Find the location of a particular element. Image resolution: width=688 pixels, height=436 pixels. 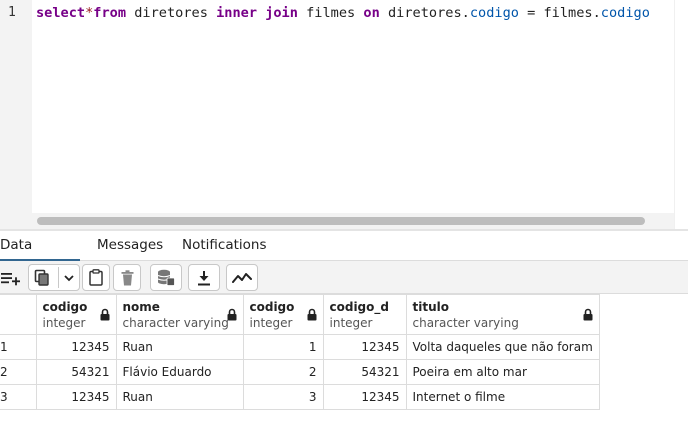

row-number: 2 is located at coordinates (18, 372).